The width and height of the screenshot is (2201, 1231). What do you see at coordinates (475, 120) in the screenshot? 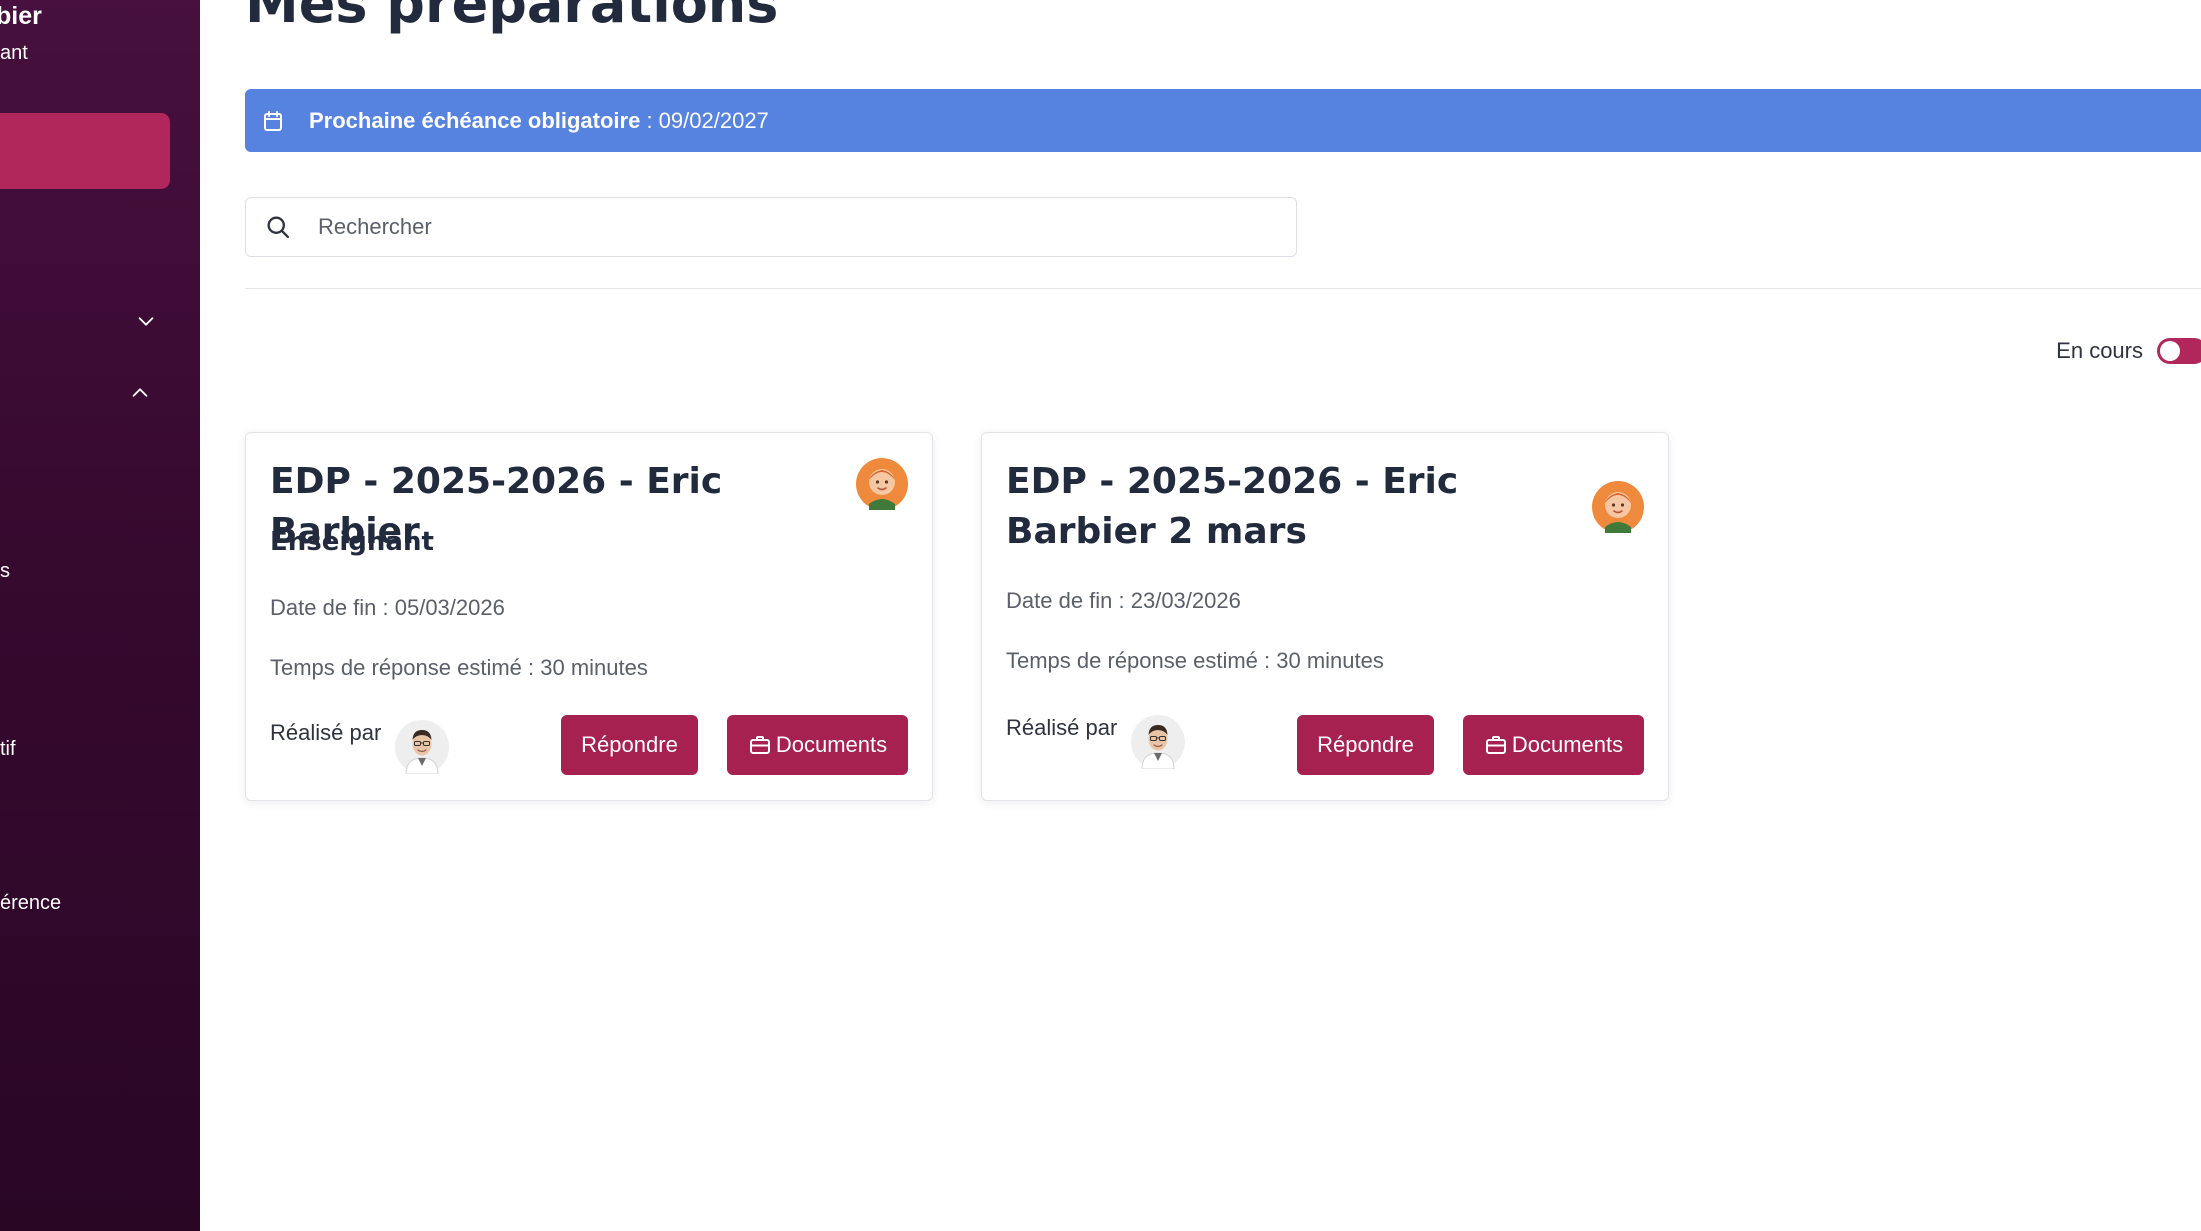
I see `deadline-label: Prochaine échéance obligatoire` at bounding box center [475, 120].